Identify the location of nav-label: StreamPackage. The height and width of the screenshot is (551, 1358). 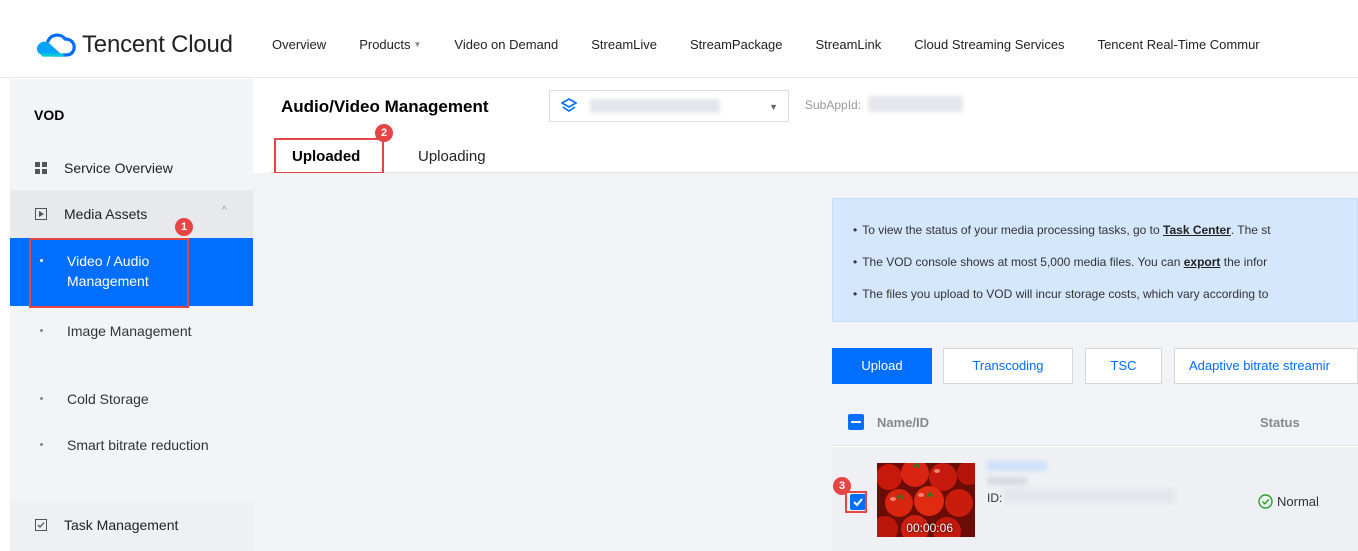
(736, 44).